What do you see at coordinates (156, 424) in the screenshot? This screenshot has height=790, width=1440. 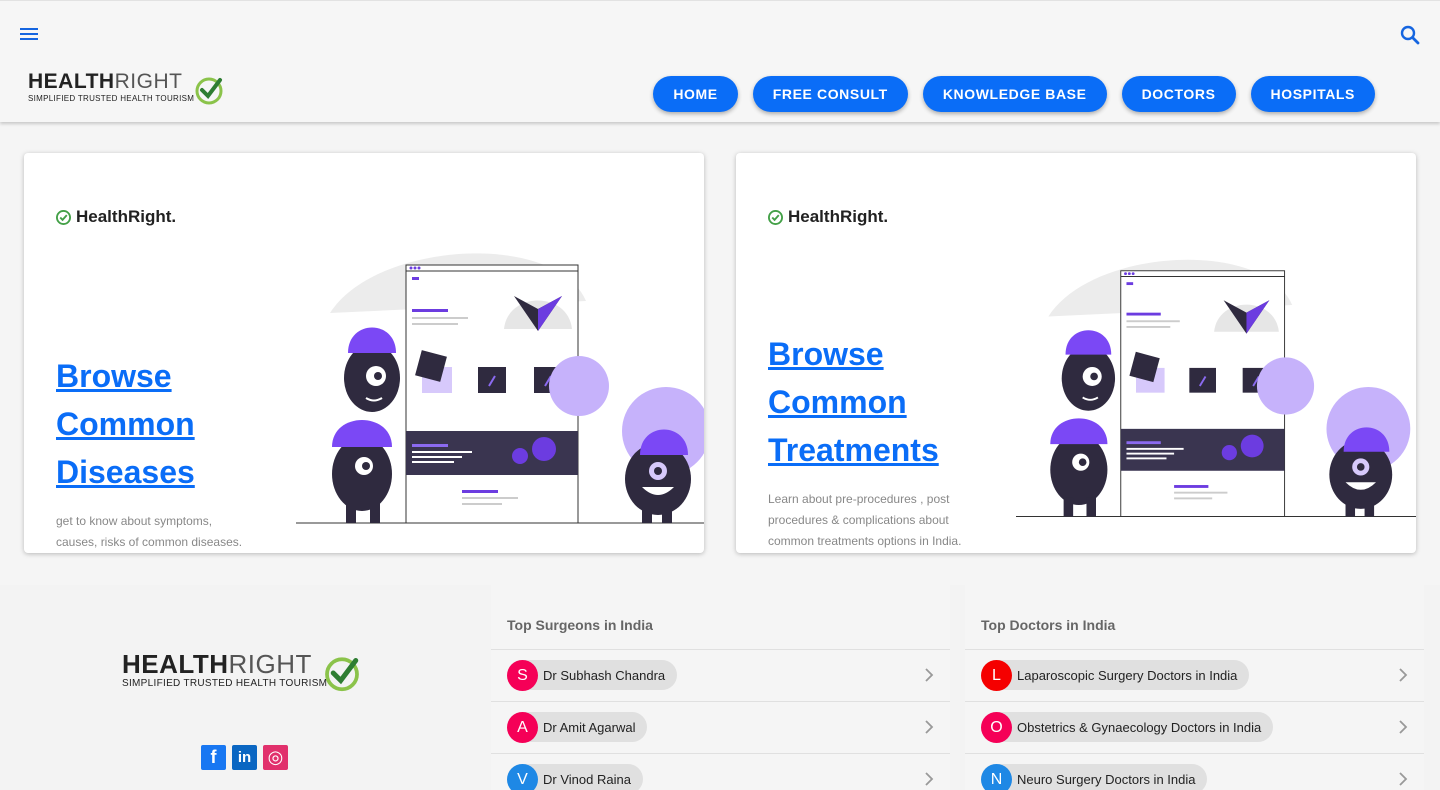 I see `browse-diseases-link: Browse Common Diseases` at bounding box center [156, 424].